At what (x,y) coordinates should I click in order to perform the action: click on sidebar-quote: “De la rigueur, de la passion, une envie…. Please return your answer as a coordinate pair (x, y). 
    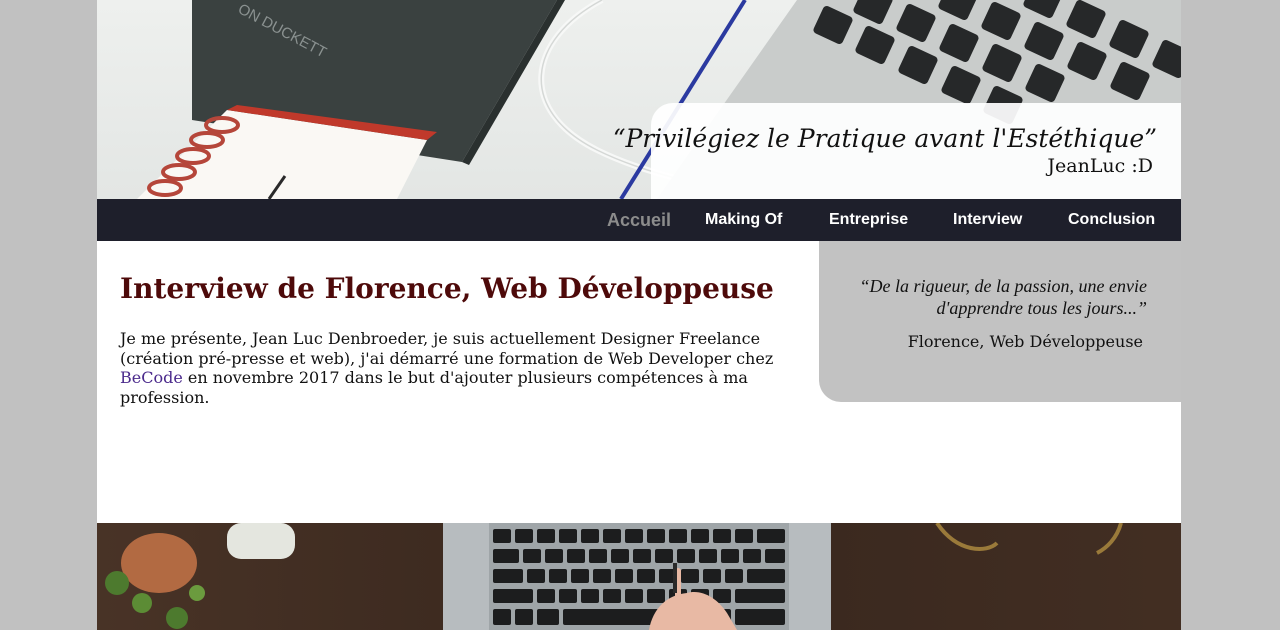
    Looking at the image, I should click on (1003, 297).